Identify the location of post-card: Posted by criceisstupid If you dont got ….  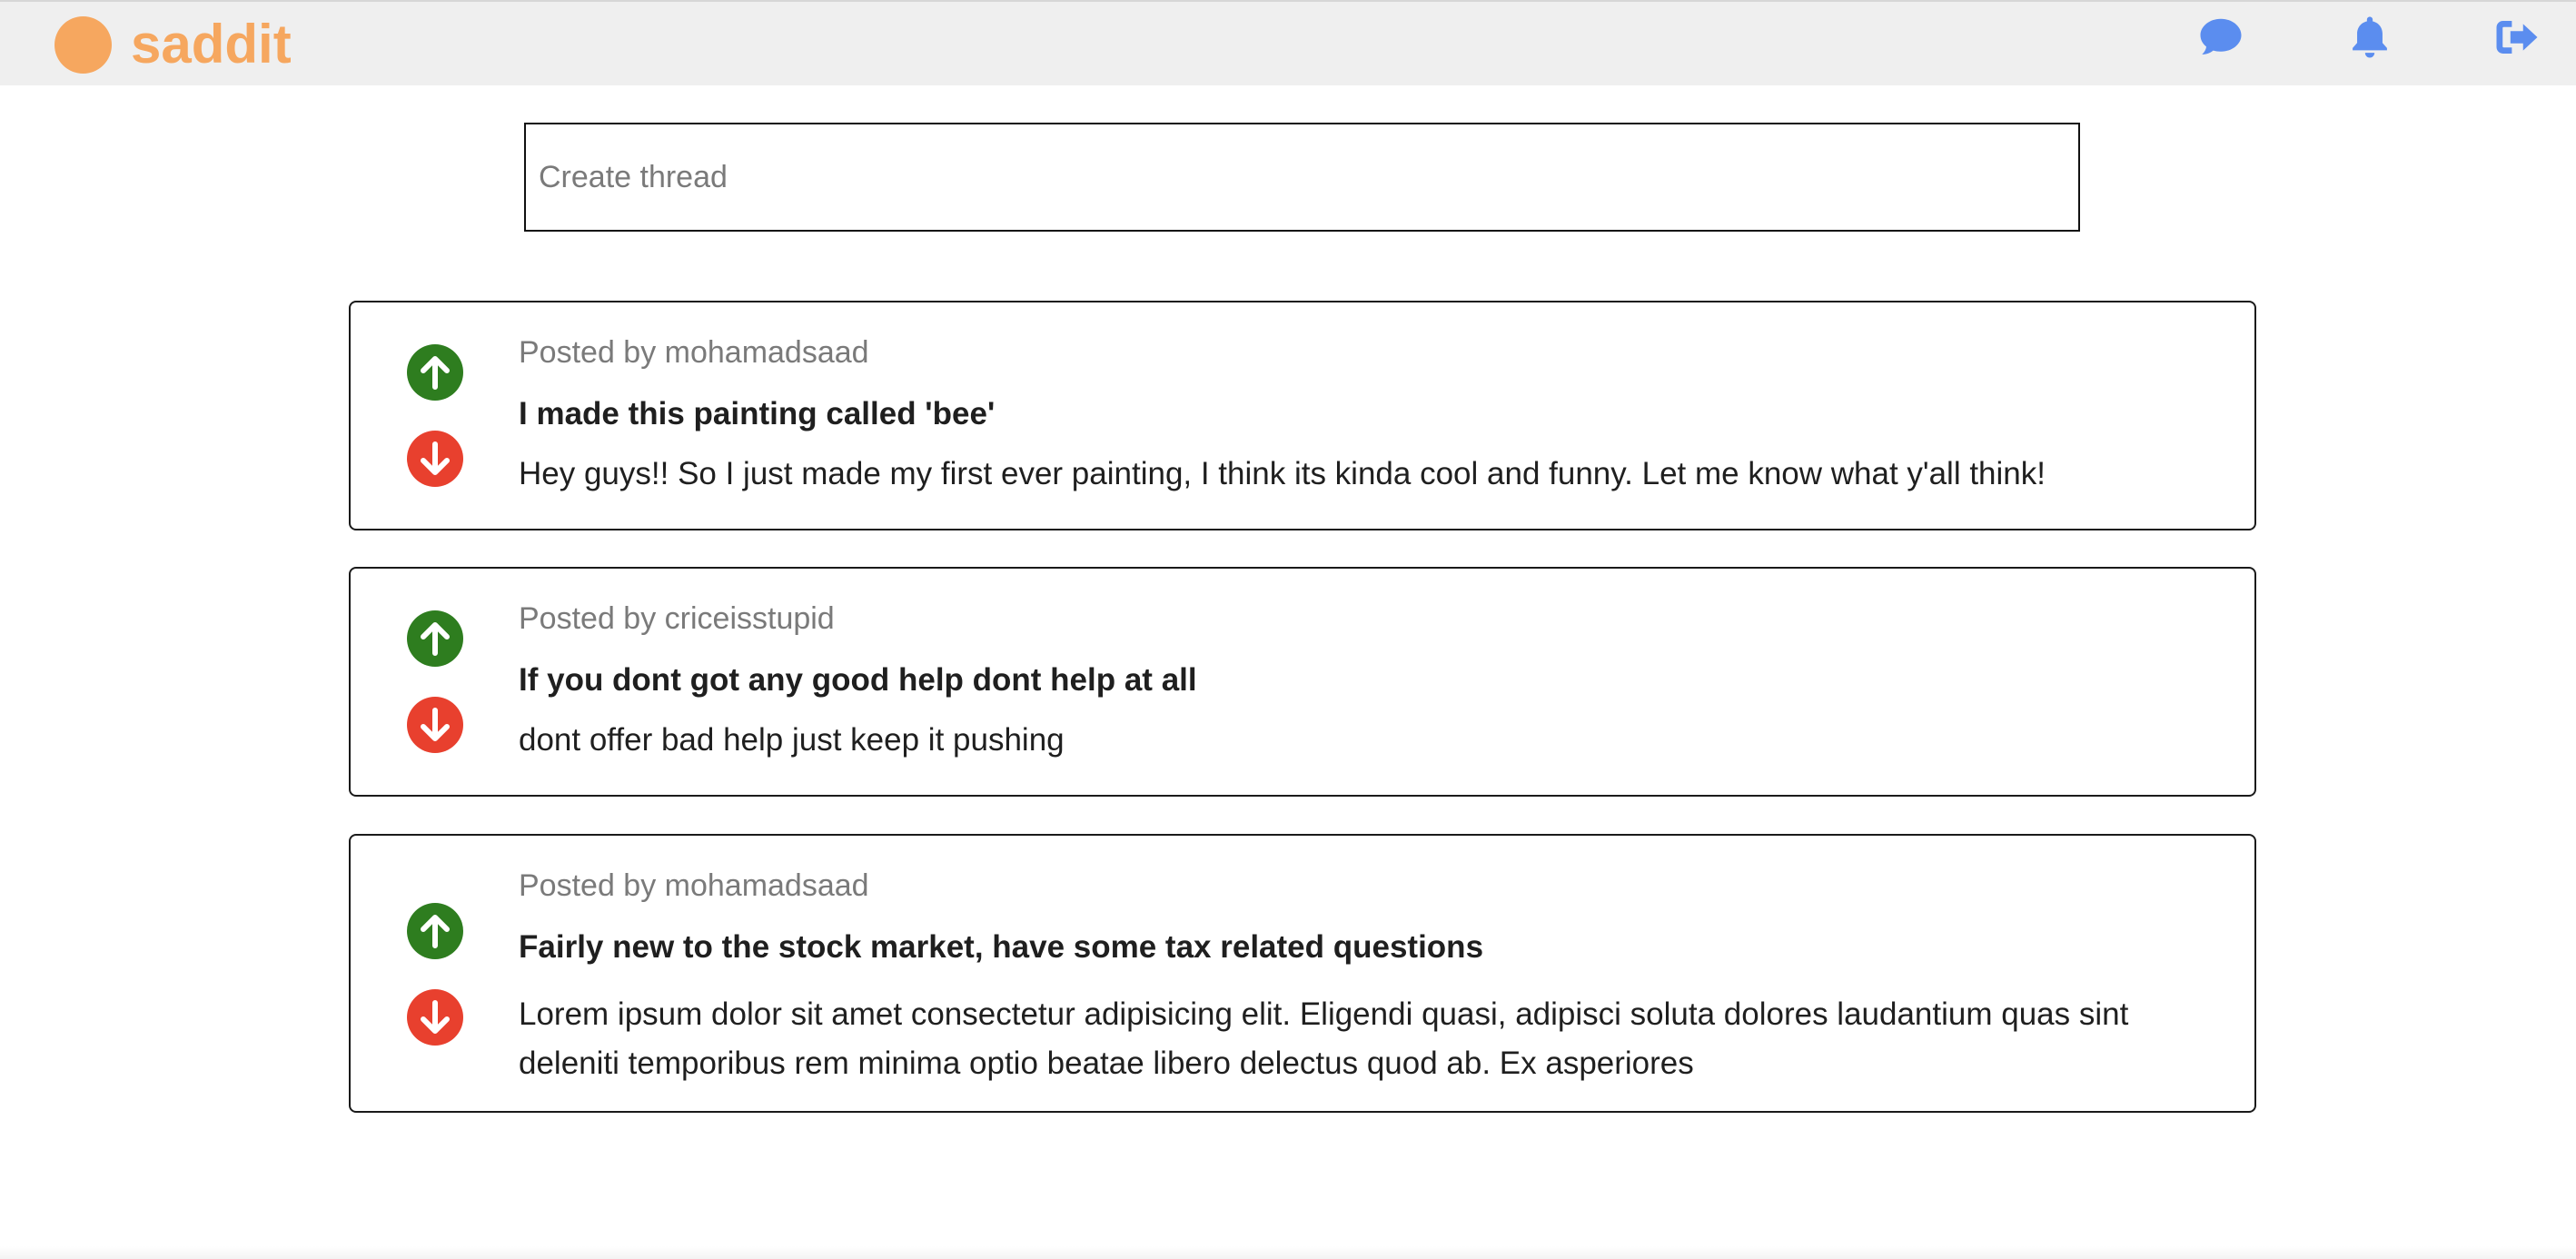
(1302, 682).